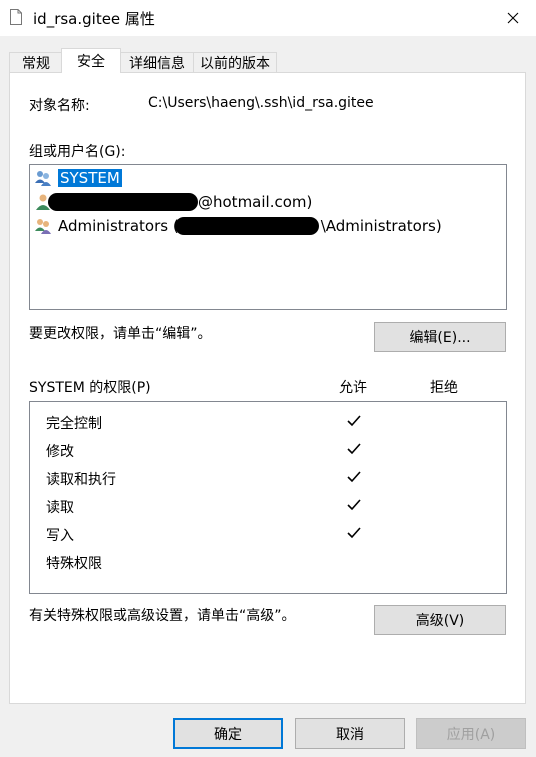 Image resolution: width=536 pixels, height=757 pixels. What do you see at coordinates (268, 422) in the screenshot?
I see `permission-row: 完全控制` at bounding box center [268, 422].